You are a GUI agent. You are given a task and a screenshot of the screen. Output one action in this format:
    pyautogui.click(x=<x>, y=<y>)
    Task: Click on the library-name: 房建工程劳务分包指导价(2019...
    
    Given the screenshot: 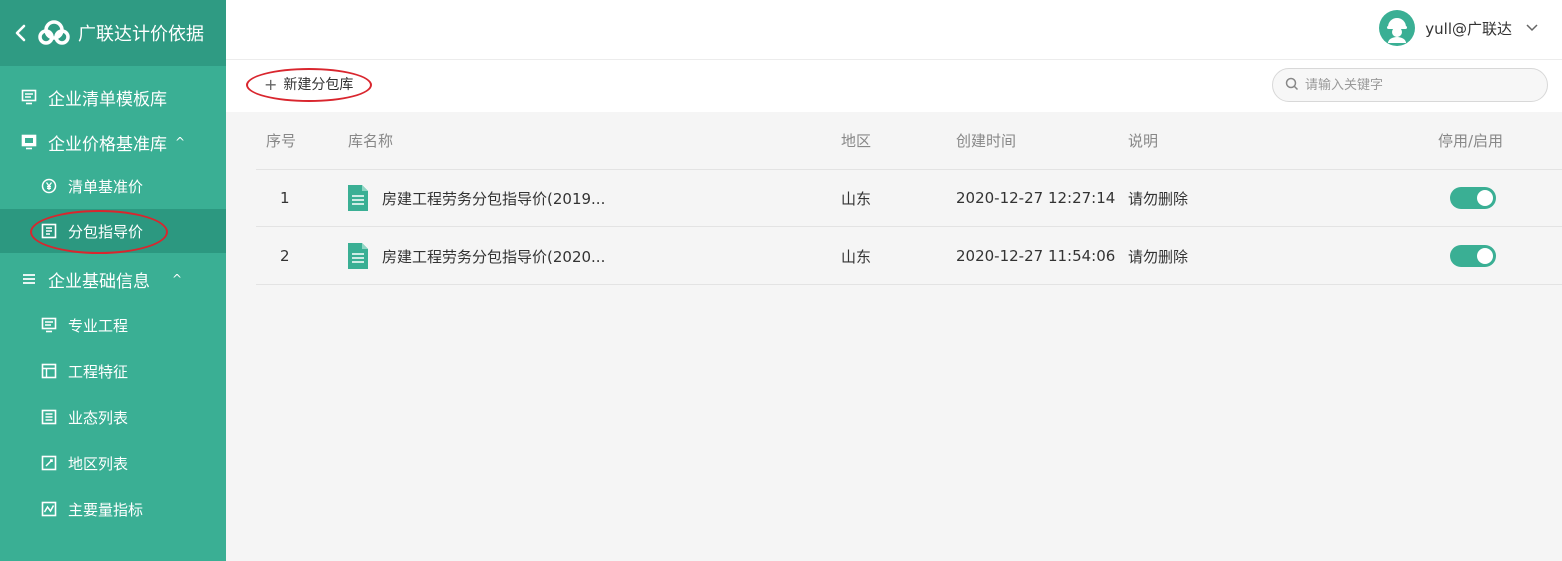 What is the action you would take?
    pyautogui.click(x=493, y=198)
    